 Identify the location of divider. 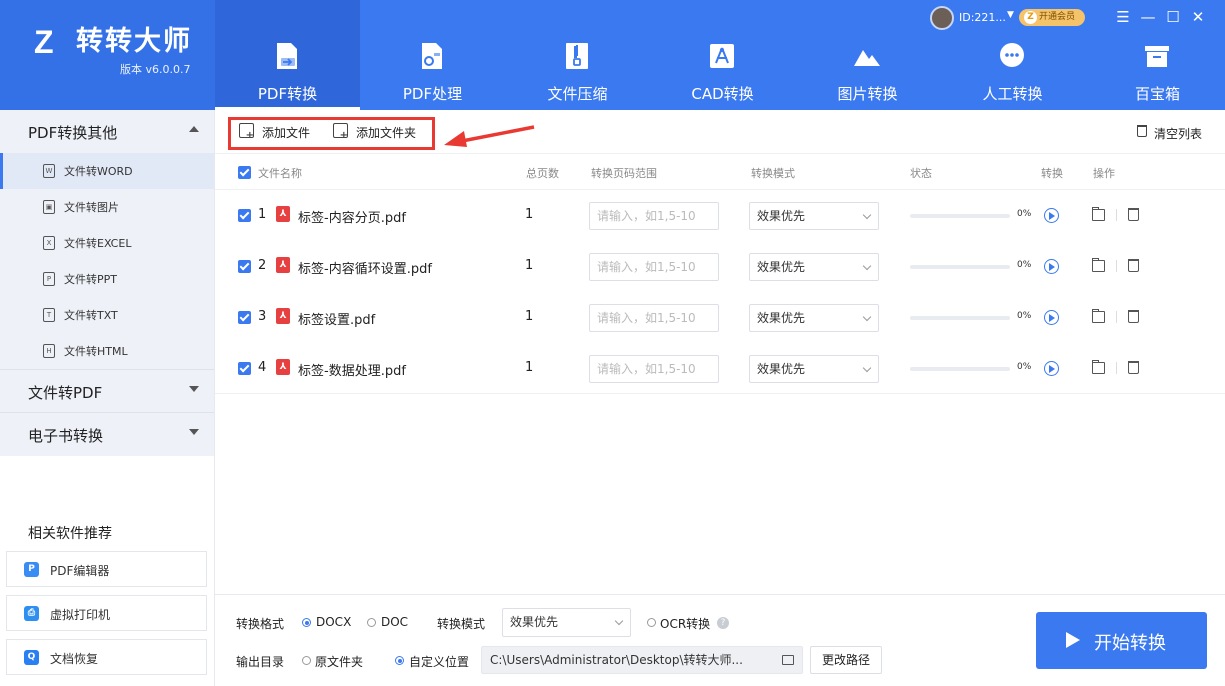
(1116, 215).